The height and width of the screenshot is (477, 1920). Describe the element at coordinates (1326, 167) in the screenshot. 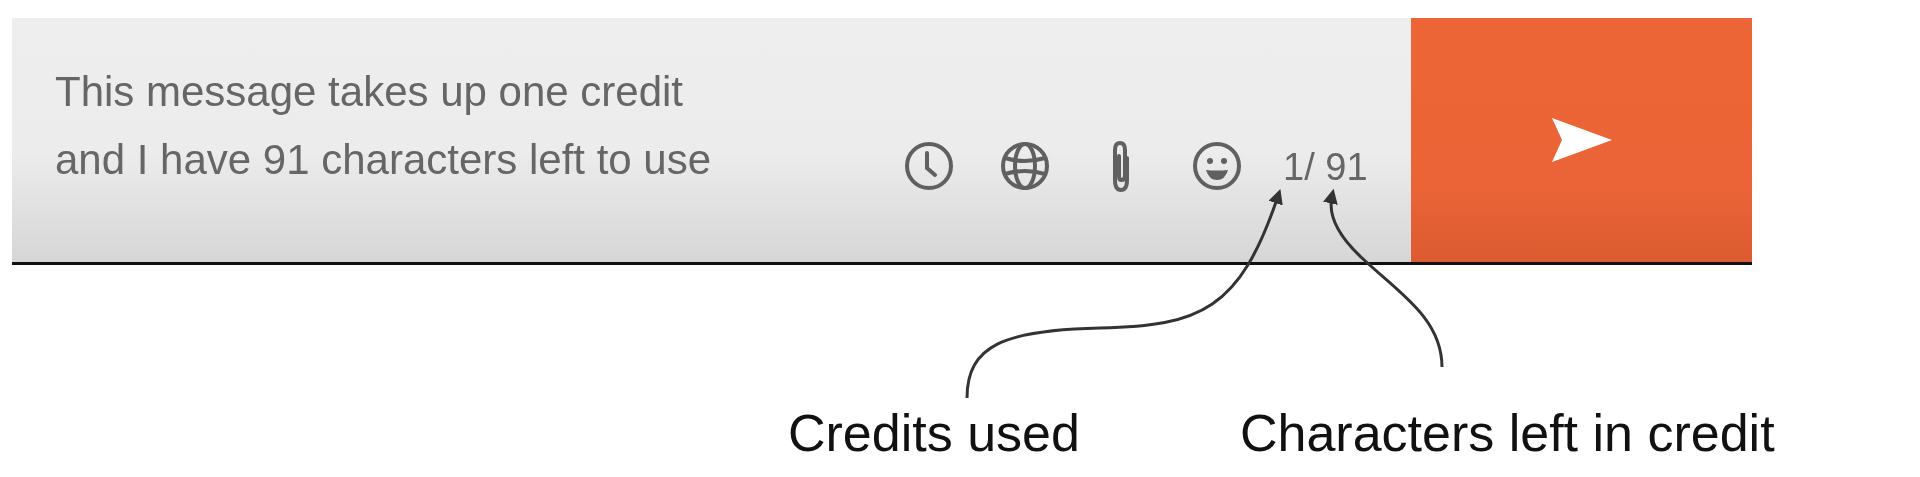

I see `character-counter: 1/ 91` at that location.